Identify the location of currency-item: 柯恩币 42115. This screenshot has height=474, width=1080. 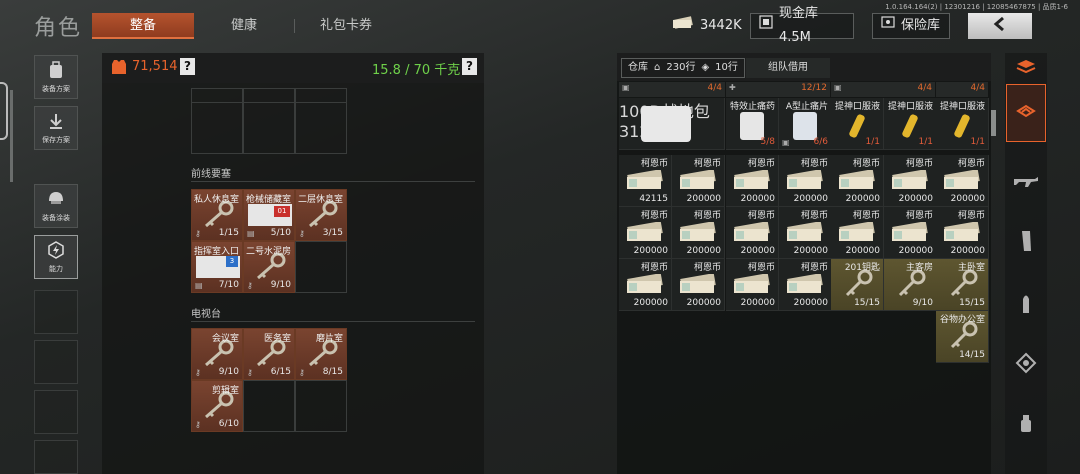
(645, 181).